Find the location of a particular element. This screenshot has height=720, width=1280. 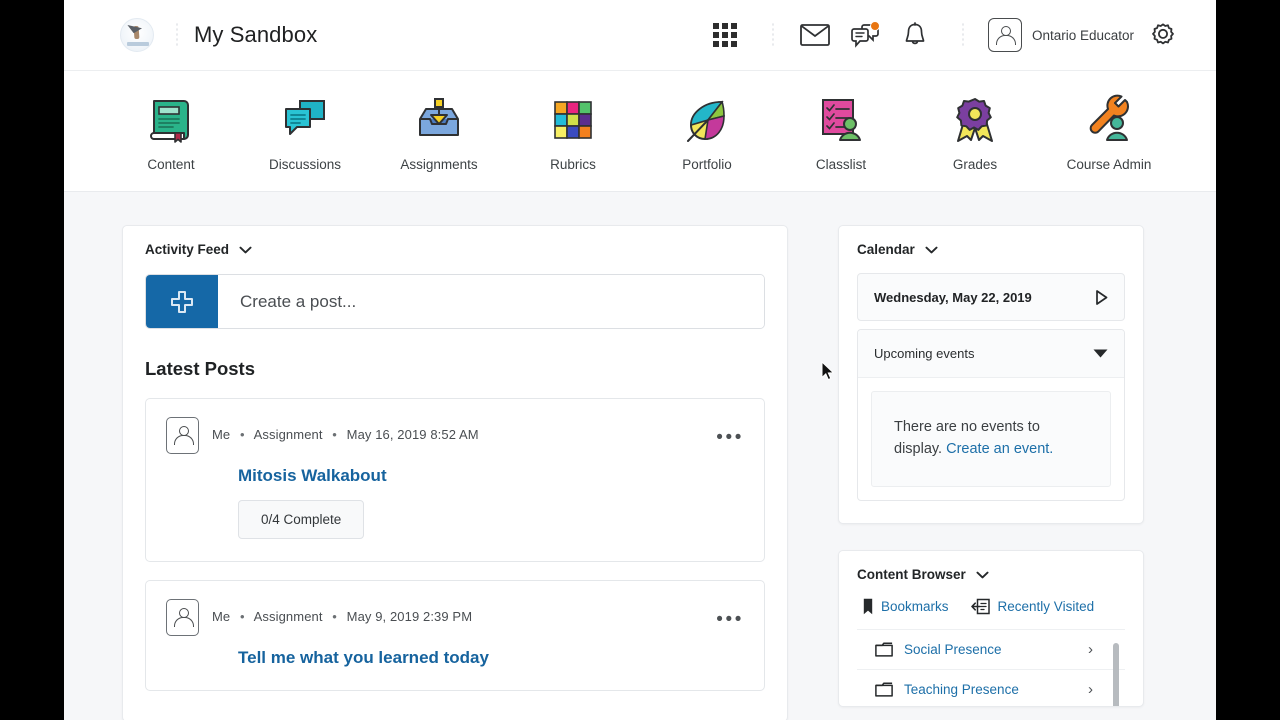

navitem-grades: Grades is located at coordinates (975, 132).